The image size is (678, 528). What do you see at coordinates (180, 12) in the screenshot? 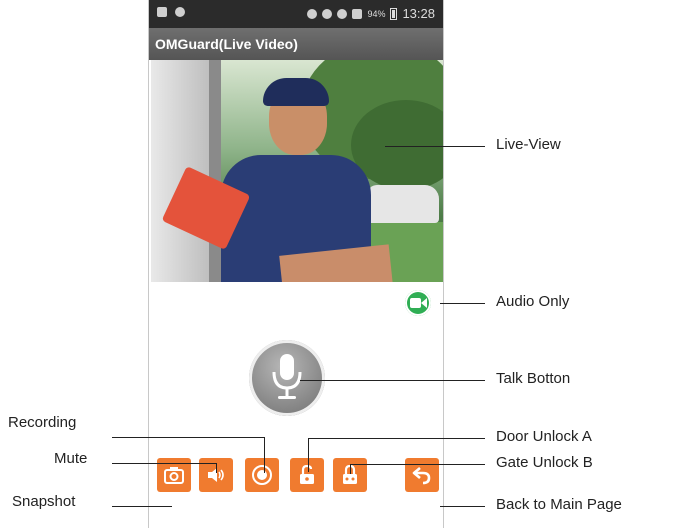
I see `android-icon` at bounding box center [180, 12].